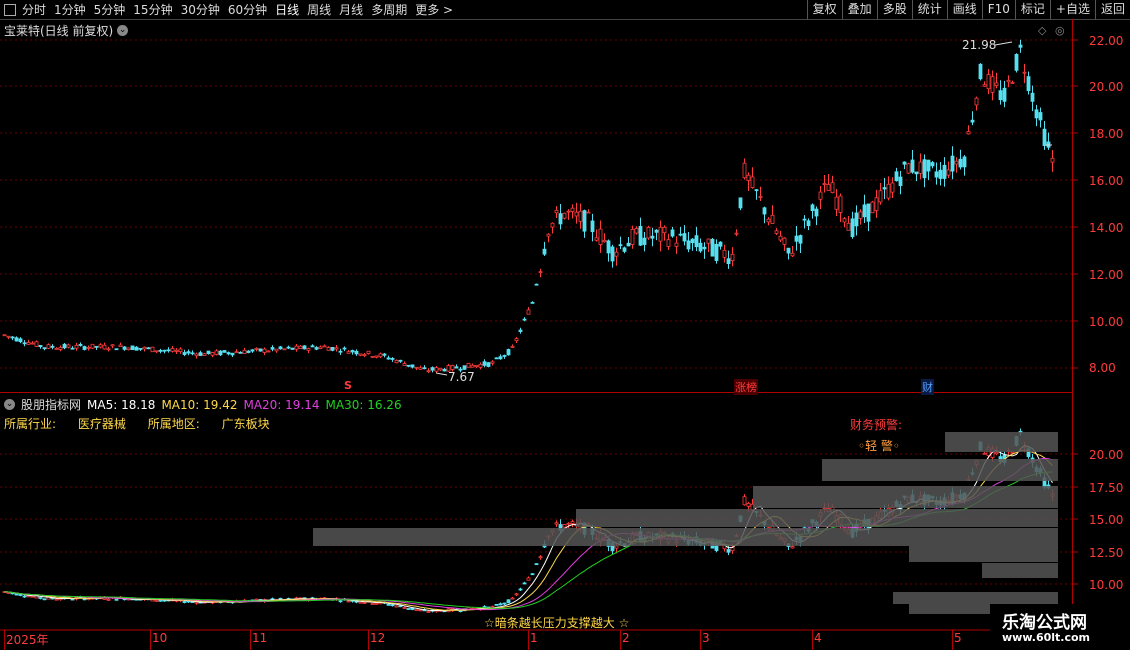  What do you see at coordinates (1044, 623) in the screenshot?
I see `watermark-title: 乐淘公式网` at bounding box center [1044, 623].